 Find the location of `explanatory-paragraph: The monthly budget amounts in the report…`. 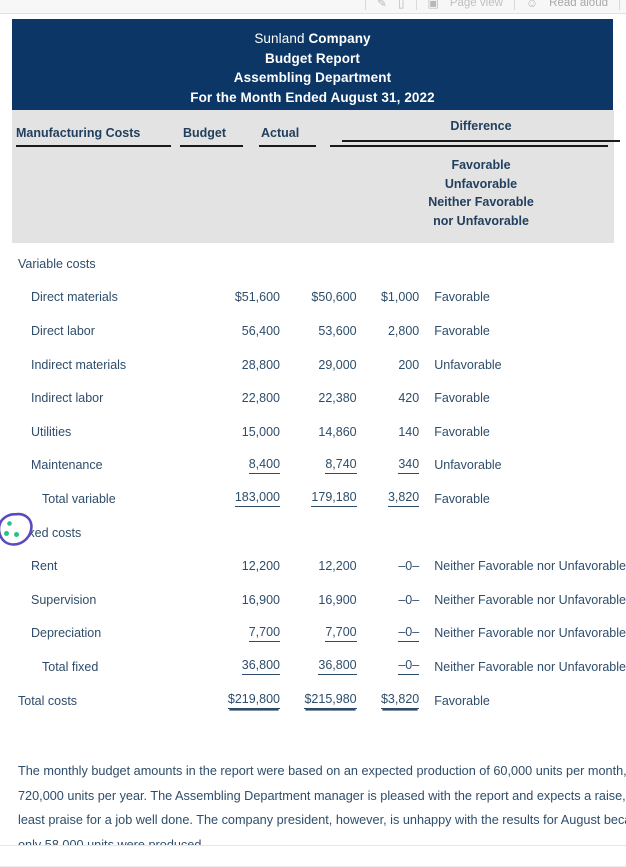

explanatory-paragraph: The monthly budget amounts in the report… is located at coordinates (322, 804).